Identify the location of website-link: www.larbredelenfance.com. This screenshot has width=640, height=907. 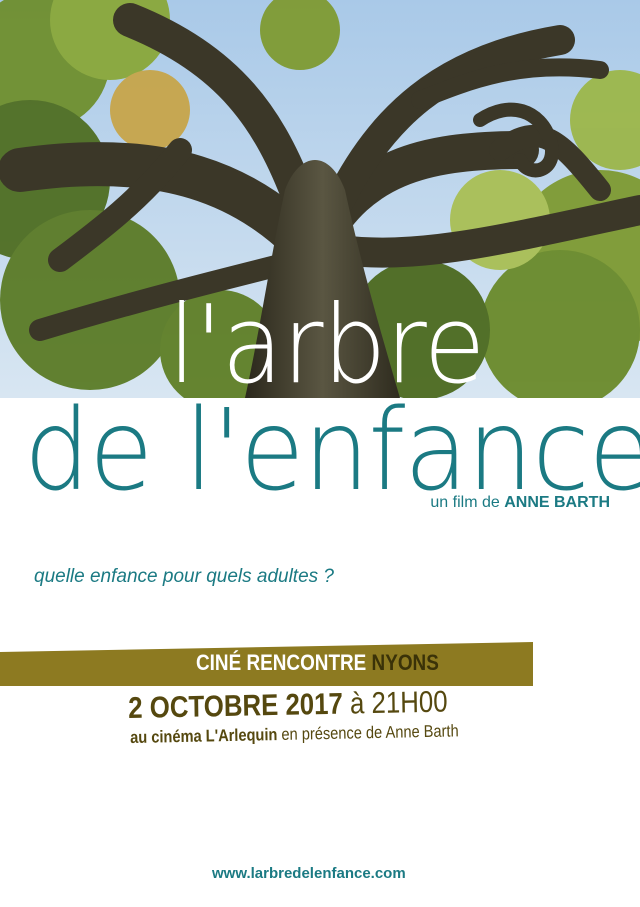
(309, 873).